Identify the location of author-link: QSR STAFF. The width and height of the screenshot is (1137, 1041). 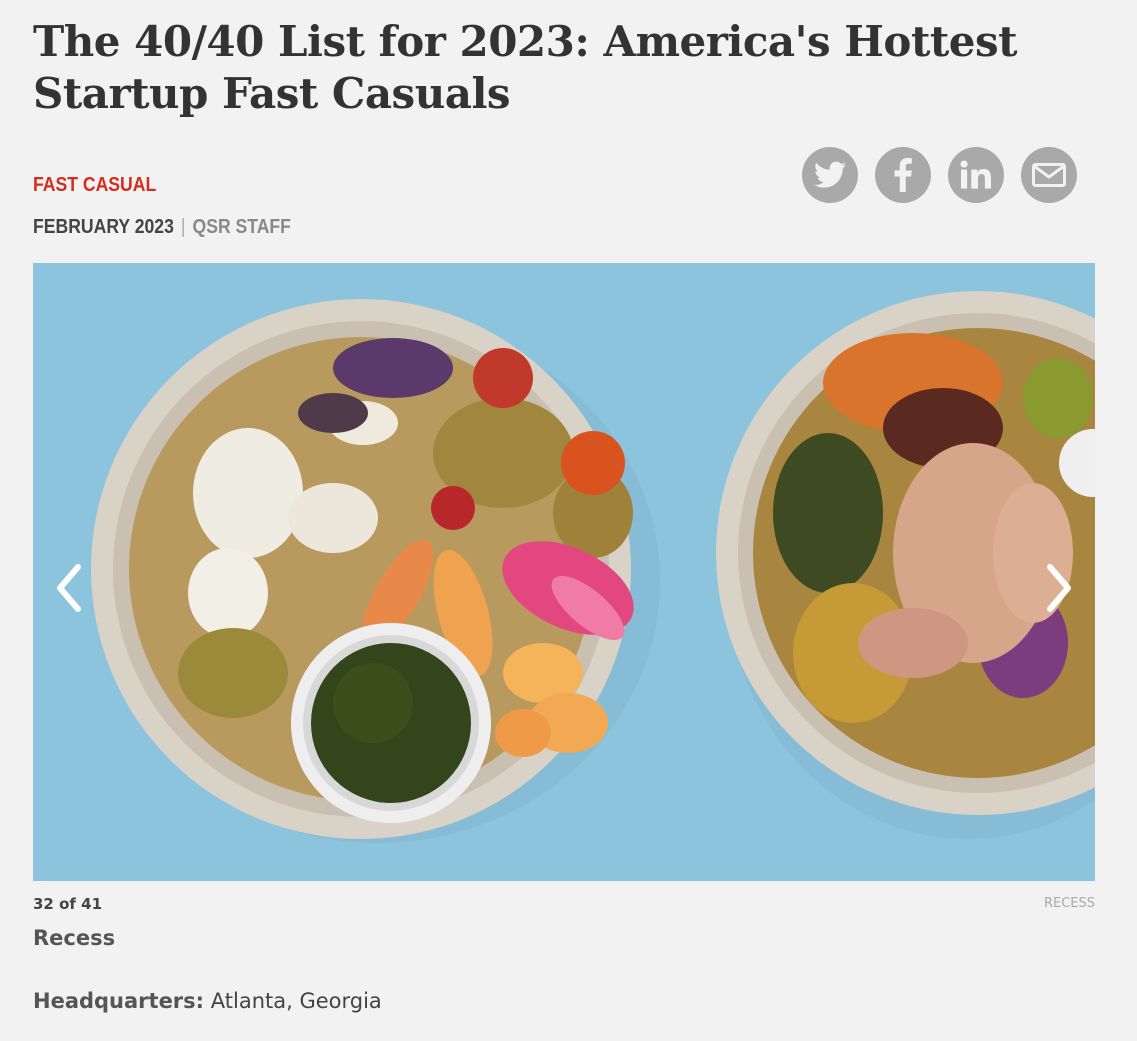
(242, 227).